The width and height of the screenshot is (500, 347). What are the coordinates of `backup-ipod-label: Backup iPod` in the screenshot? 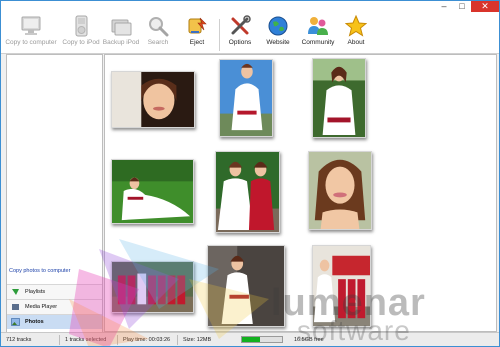 It's located at (121, 42).